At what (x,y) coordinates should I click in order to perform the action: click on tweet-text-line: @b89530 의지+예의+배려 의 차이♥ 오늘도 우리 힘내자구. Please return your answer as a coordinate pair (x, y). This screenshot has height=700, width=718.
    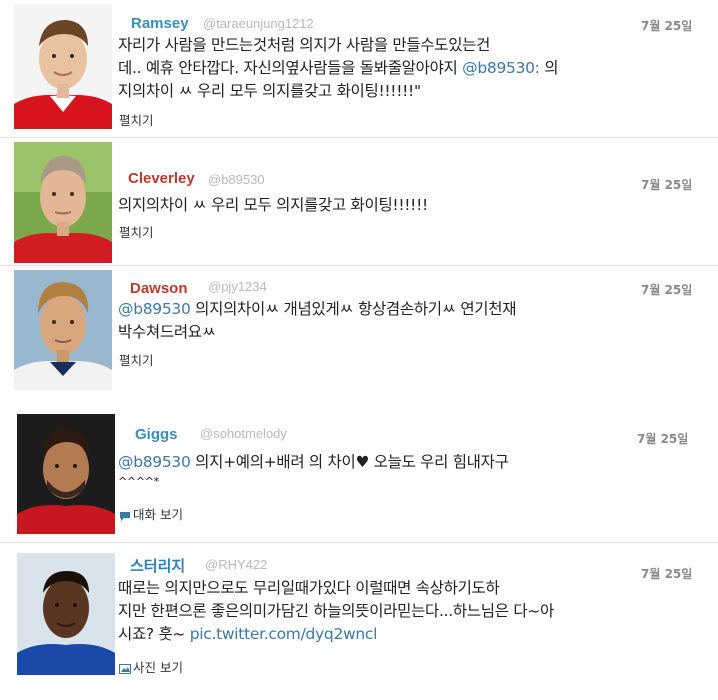
    Looking at the image, I should click on (313, 462).